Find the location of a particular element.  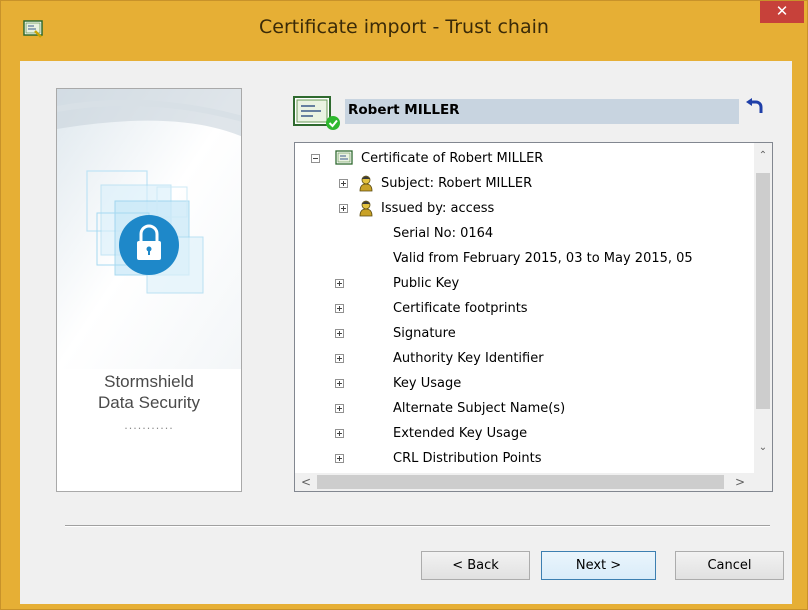

back-arrow-icon is located at coordinates (755, 107).